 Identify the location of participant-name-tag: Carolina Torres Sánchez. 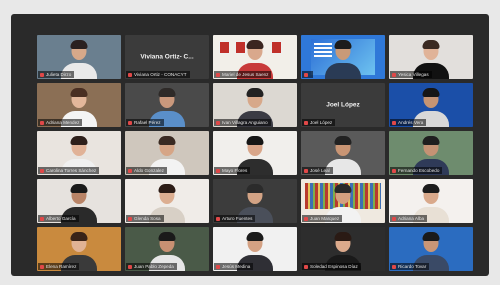
(69, 170).